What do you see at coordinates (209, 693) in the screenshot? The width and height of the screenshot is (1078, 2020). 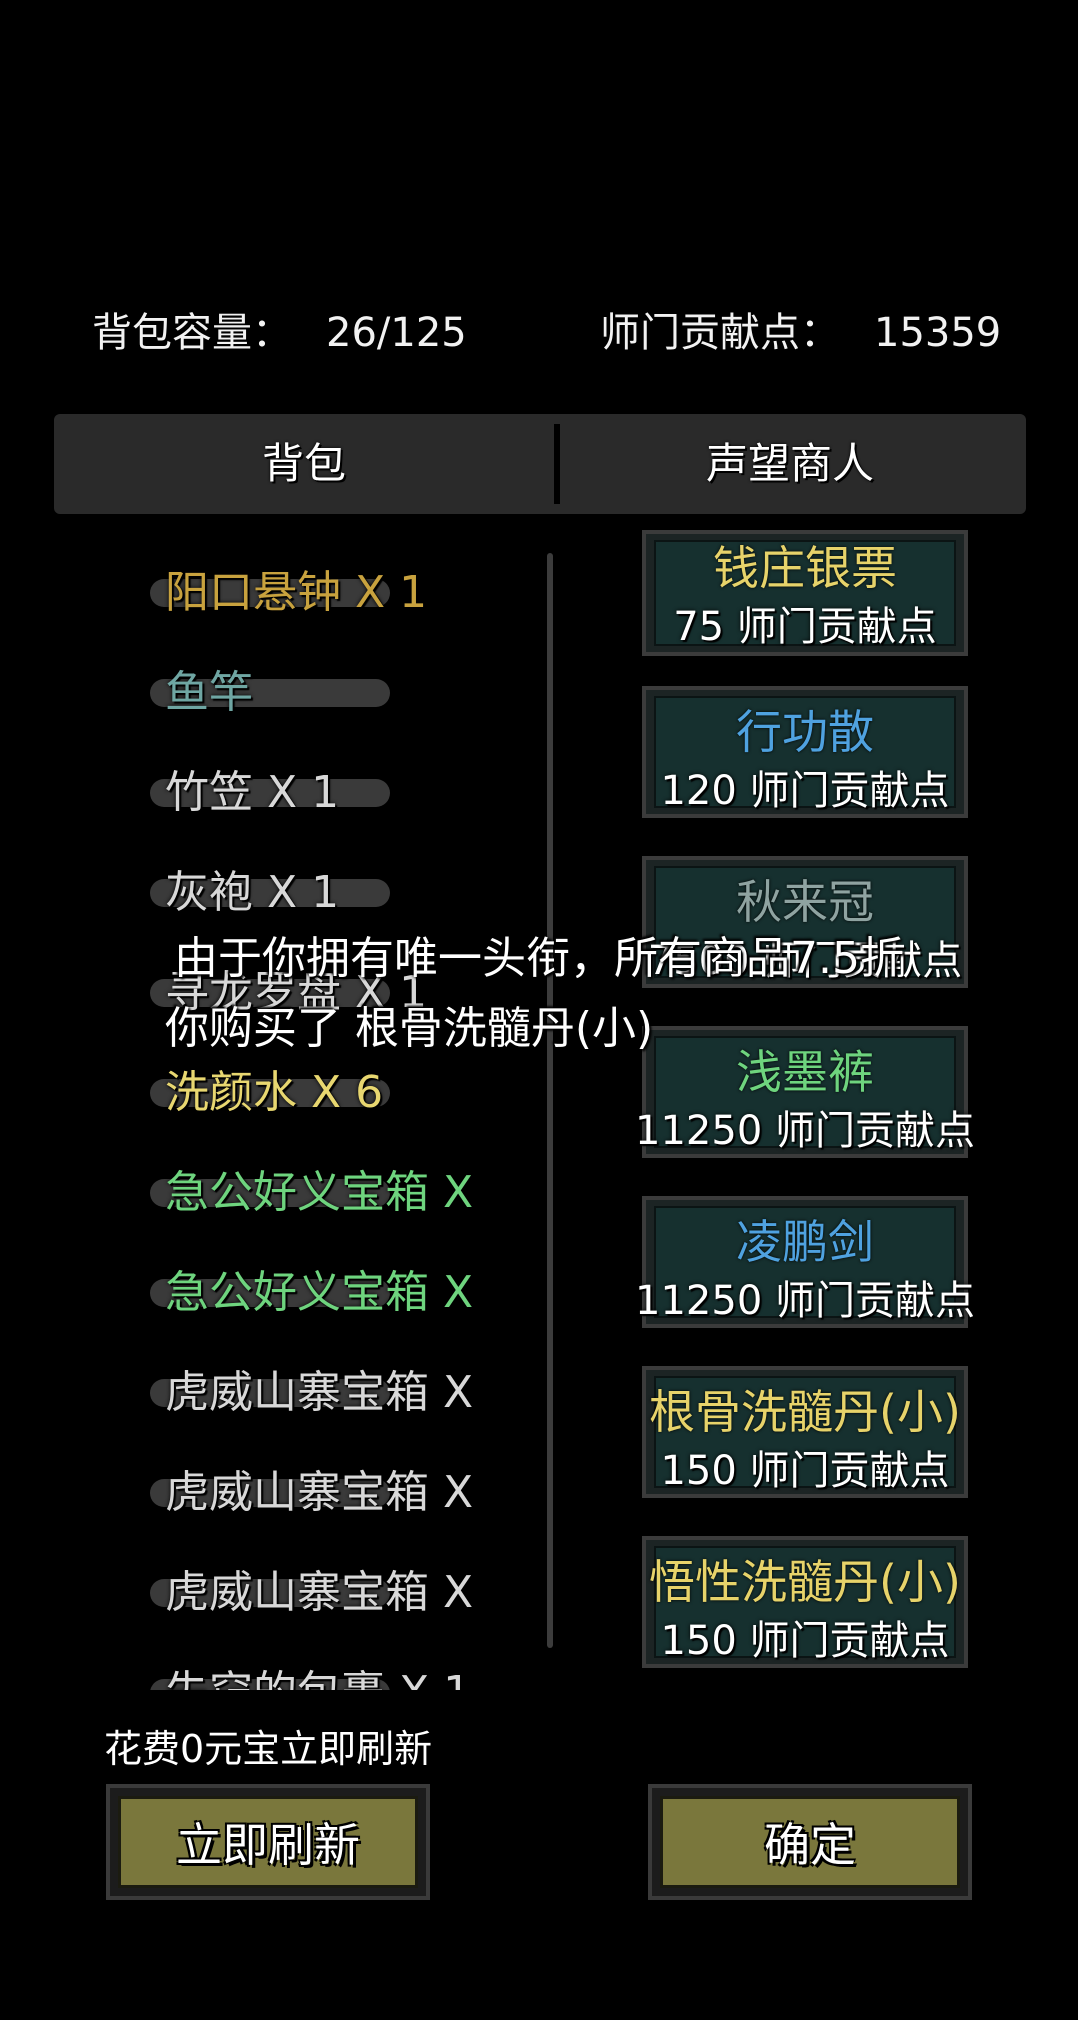 I see `bag-item: 鱼竿` at bounding box center [209, 693].